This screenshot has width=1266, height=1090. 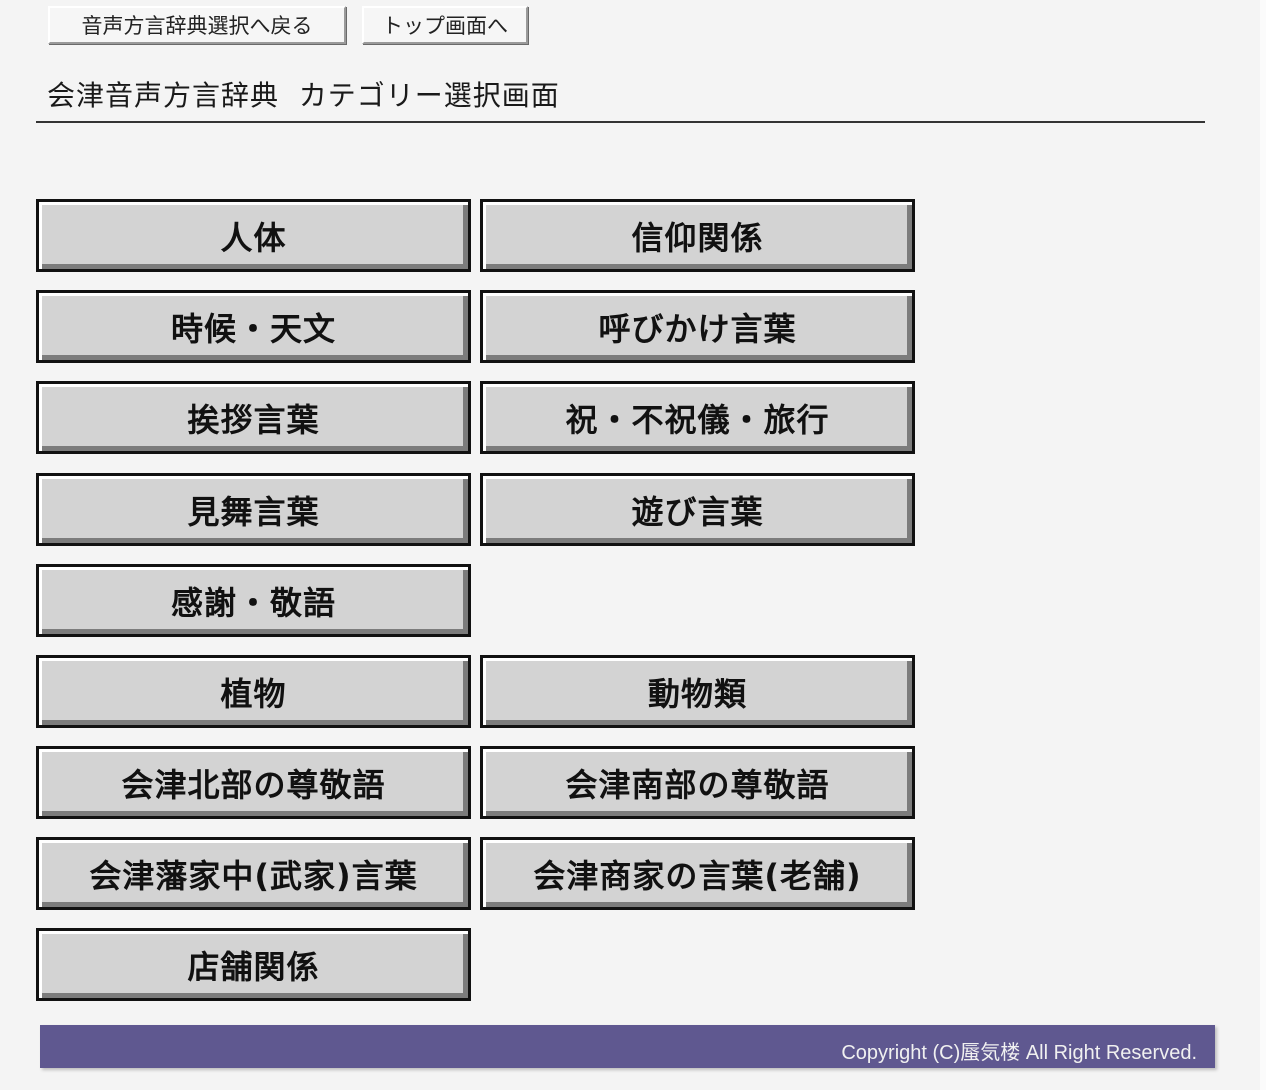 I want to click on top-page-button: トップ画面へ, so click(x=445, y=25).